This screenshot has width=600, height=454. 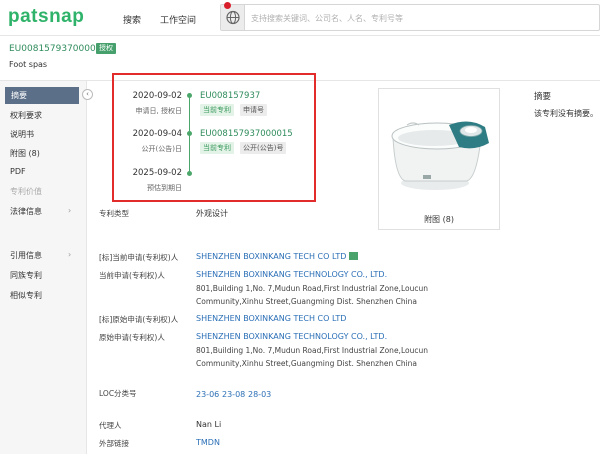 What do you see at coordinates (132, 19) in the screenshot?
I see `nav-search: 搜索` at bounding box center [132, 19].